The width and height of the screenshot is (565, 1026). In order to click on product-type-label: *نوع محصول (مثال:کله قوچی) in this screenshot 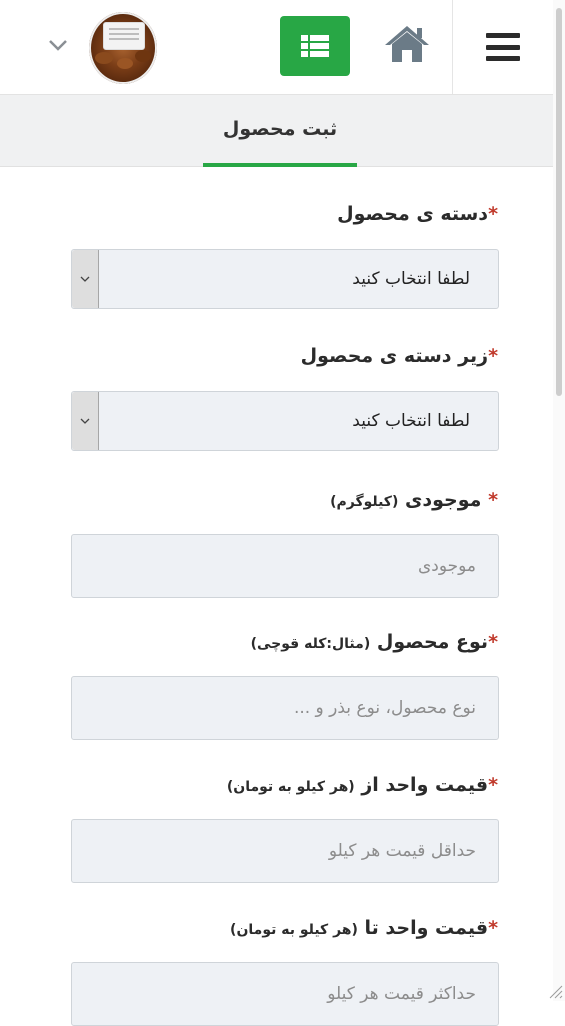, I will do `click(374, 642)`.